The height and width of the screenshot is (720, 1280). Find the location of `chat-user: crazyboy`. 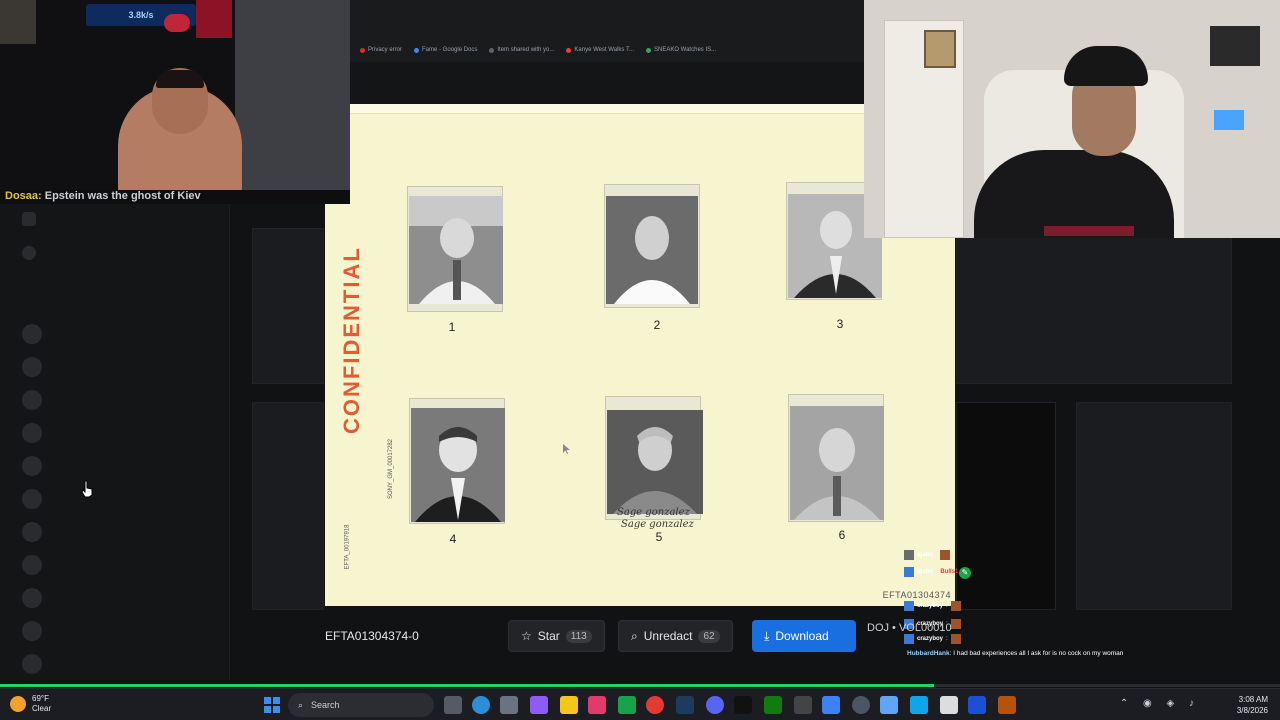

chat-user: crazyboy is located at coordinates (930, 639).